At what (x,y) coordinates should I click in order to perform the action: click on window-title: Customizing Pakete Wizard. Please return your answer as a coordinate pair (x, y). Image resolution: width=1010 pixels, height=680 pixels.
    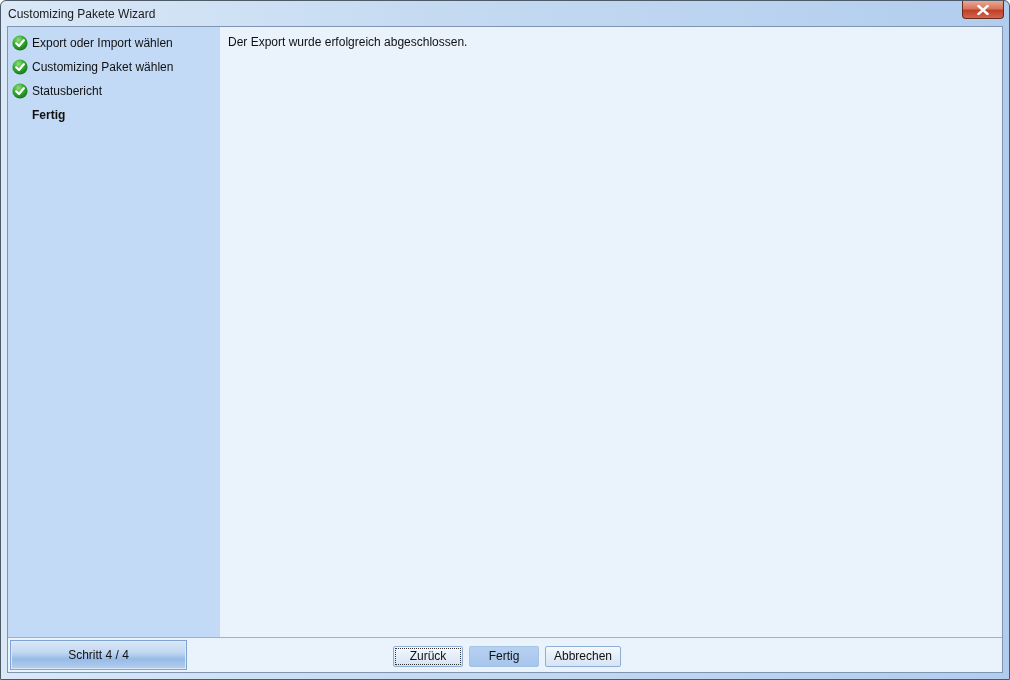
    Looking at the image, I should click on (82, 14).